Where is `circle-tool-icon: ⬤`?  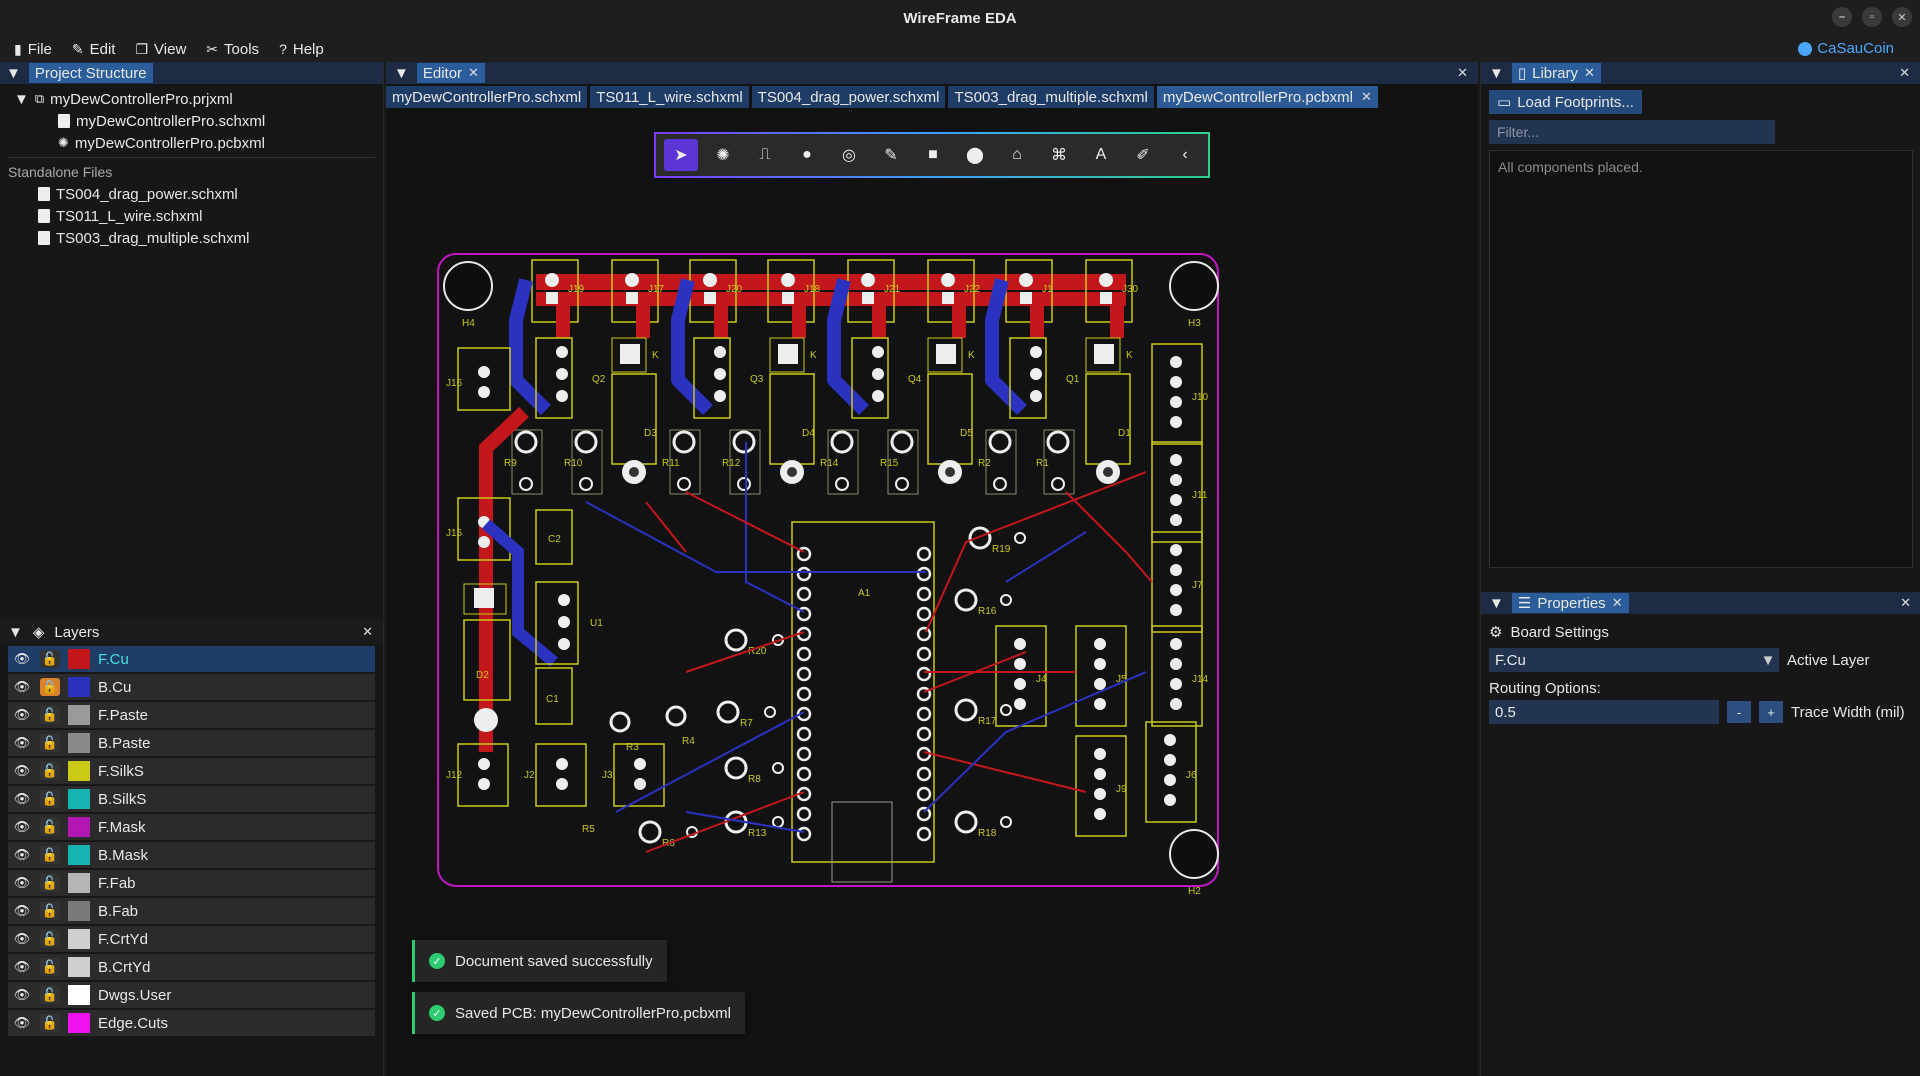
circle-tool-icon: ⬤ is located at coordinates (975, 155).